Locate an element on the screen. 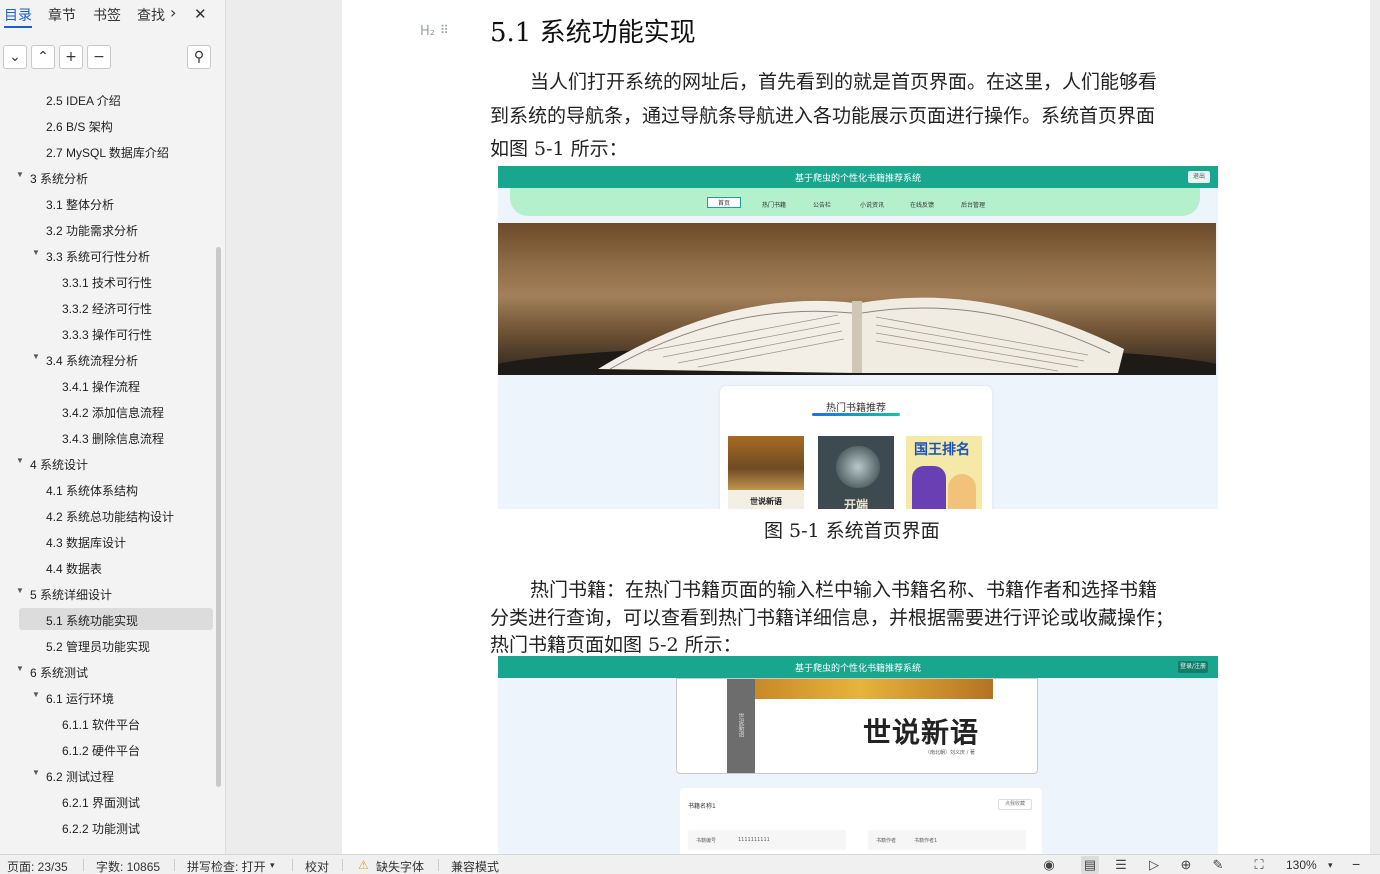 The height and width of the screenshot is (874, 1380). toc-item: ▼ 5 系统详细设计 is located at coordinates (108, 593).